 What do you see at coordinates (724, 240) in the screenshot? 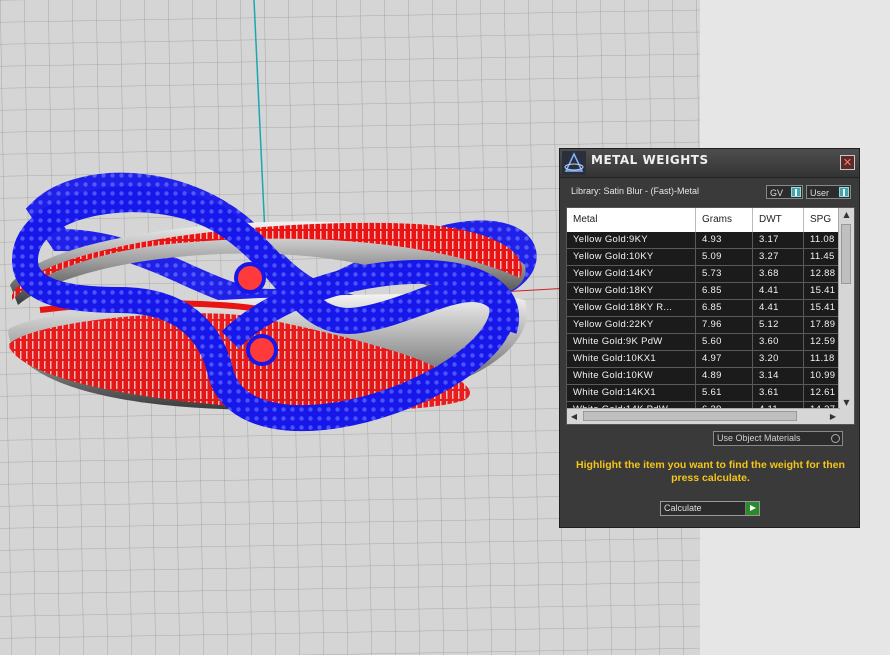
I see `grams-cell: 4.93` at bounding box center [724, 240].